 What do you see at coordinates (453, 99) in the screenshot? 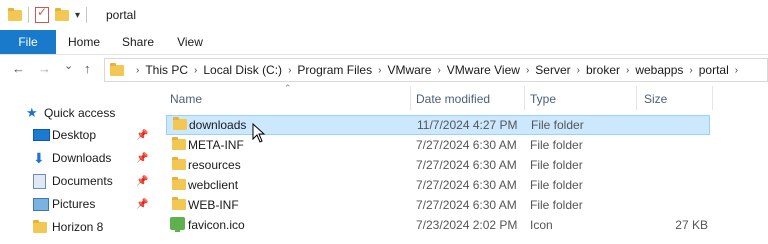
I see `column-header-date-modified: Date modified` at bounding box center [453, 99].